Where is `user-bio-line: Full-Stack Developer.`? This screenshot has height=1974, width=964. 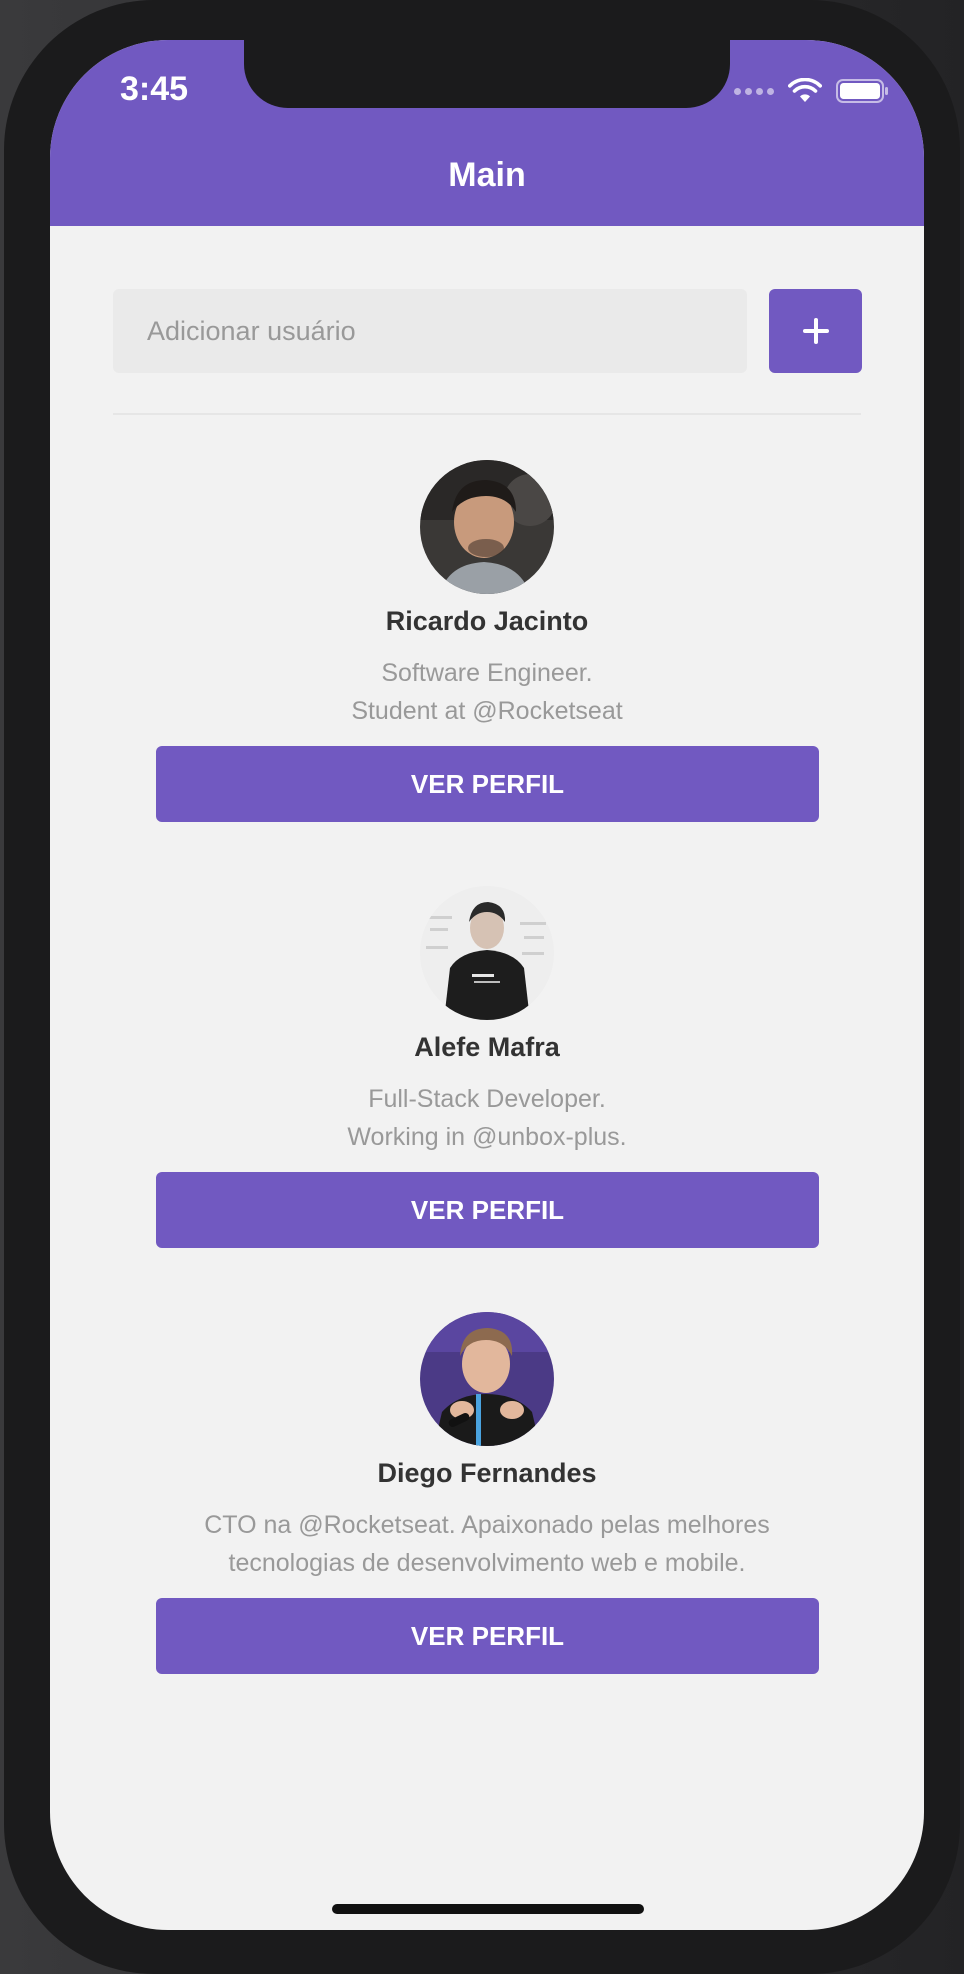
user-bio-line: Full-Stack Developer. is located at coordinates (487, 1099).